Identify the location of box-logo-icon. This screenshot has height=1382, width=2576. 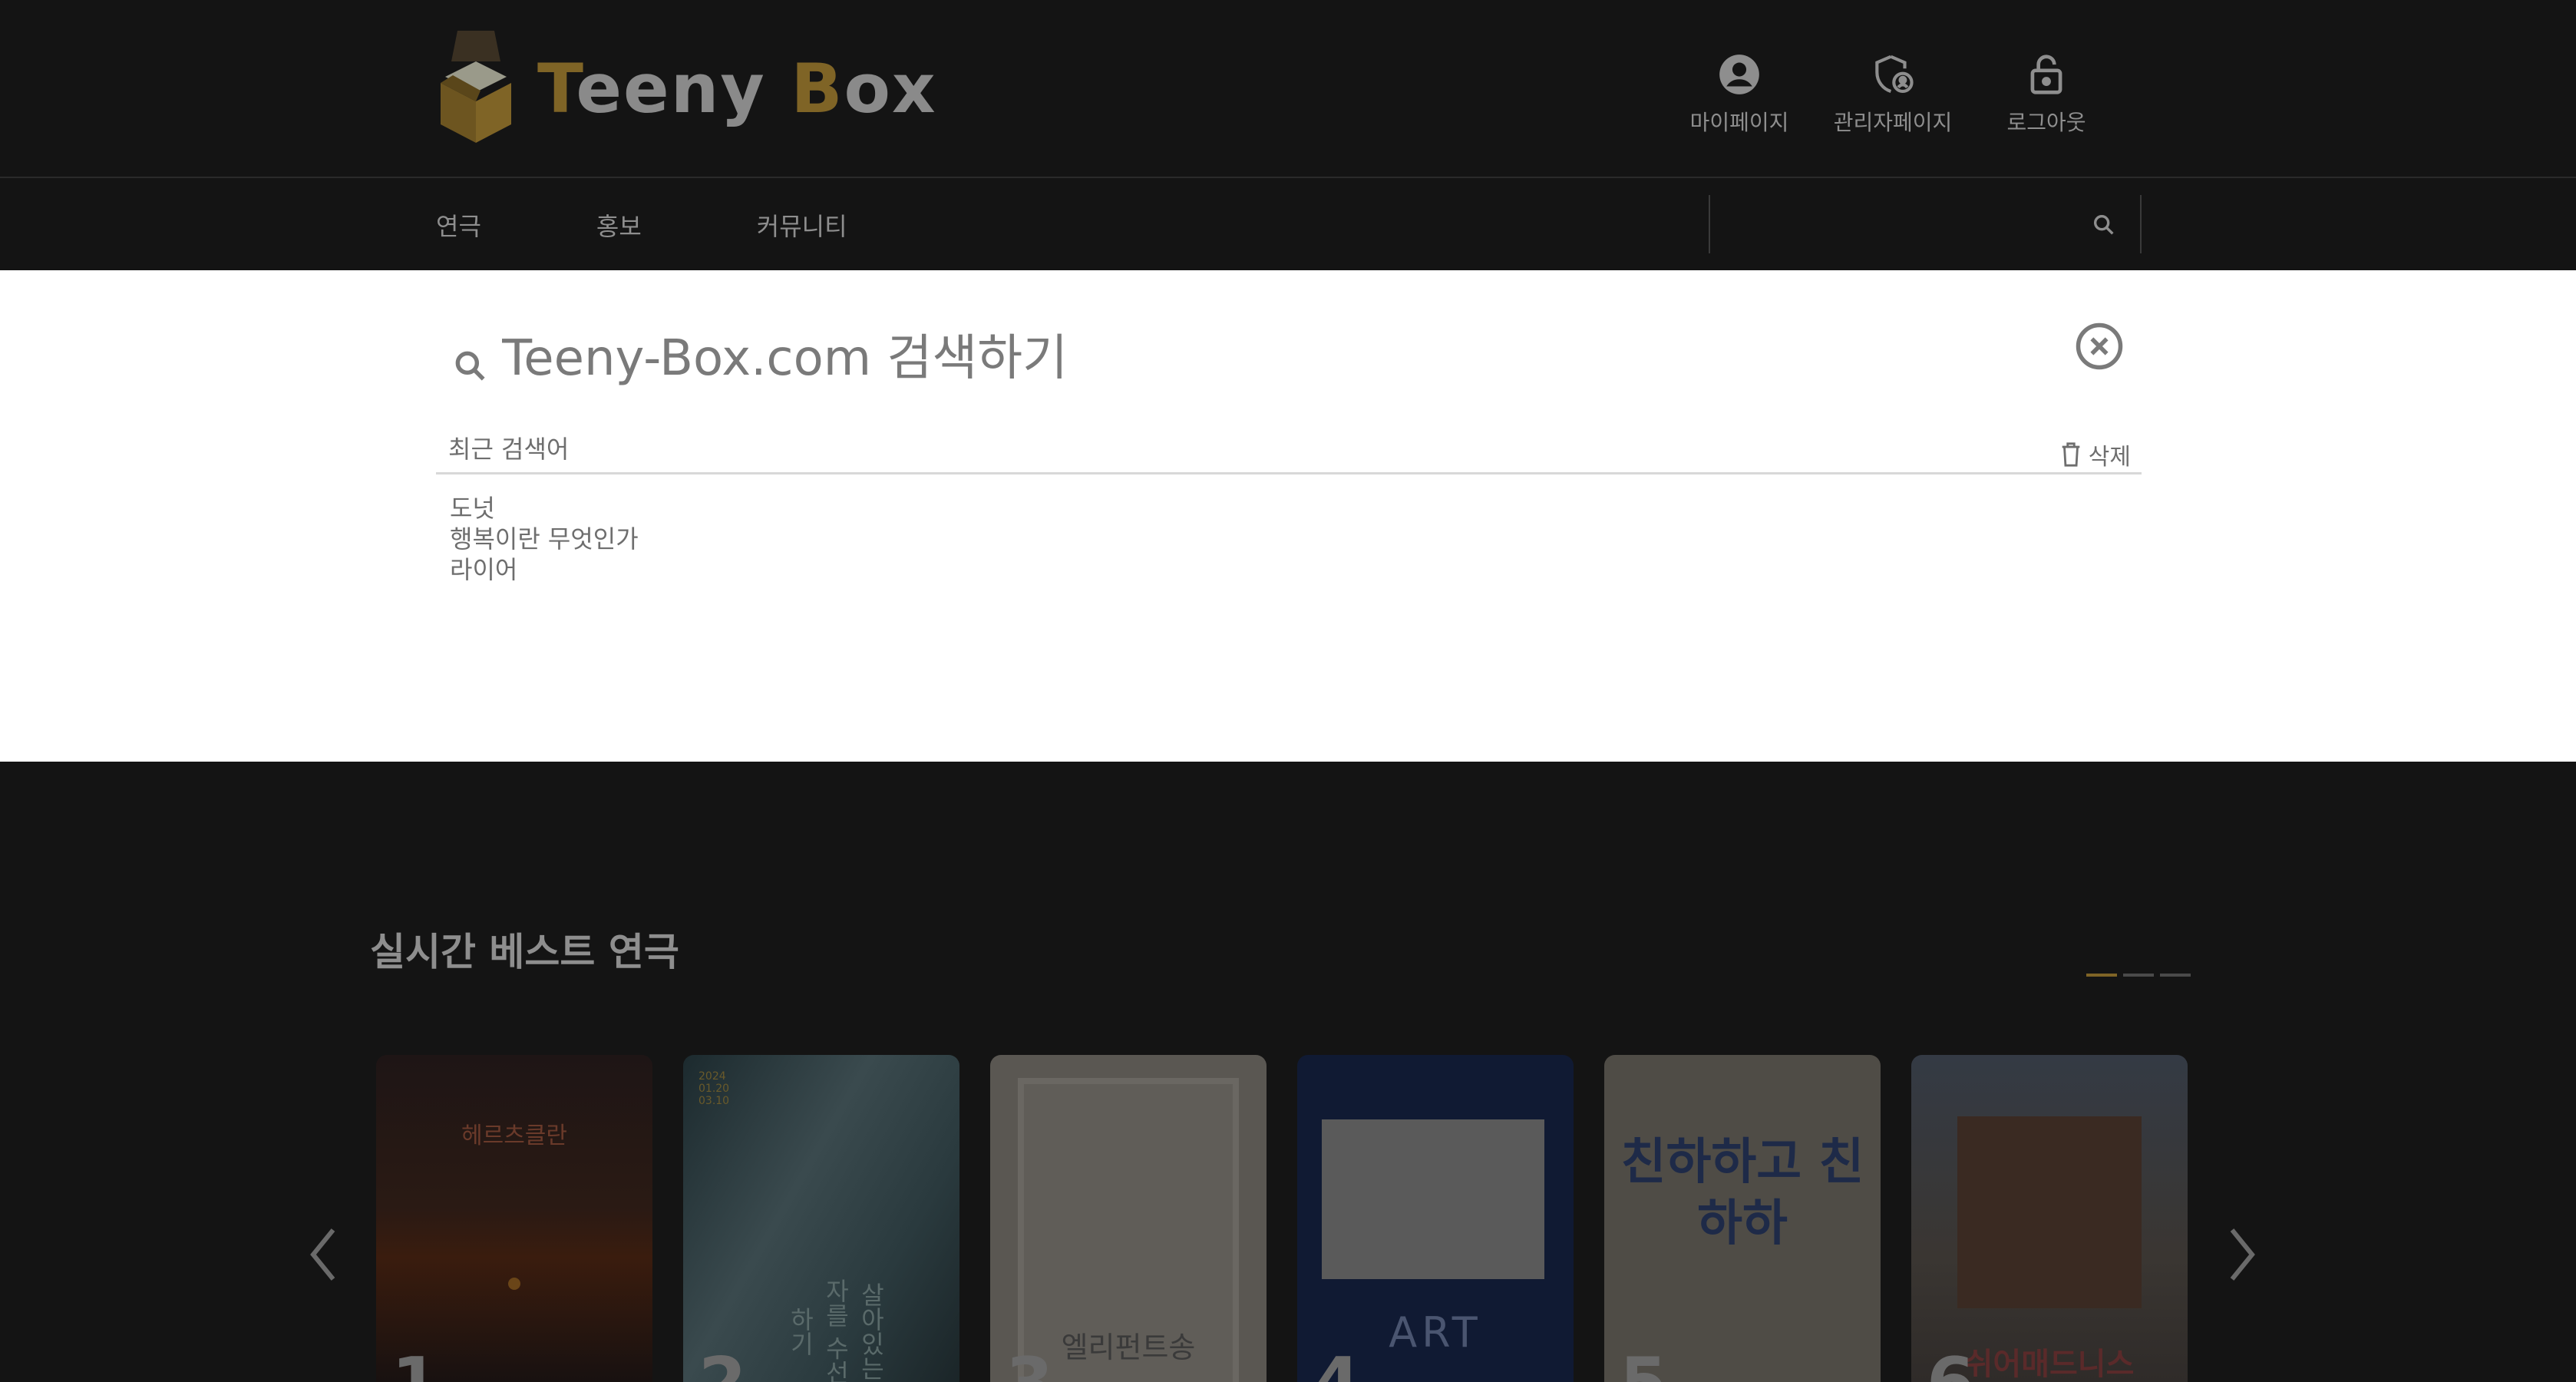
(476, 88).